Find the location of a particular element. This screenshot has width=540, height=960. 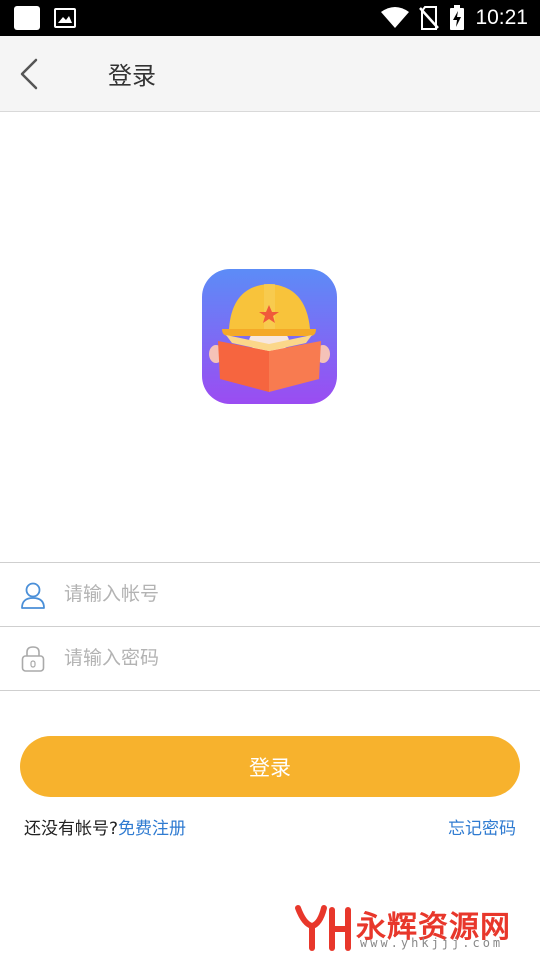

notification-square-icon is located at coordinates (27, 18).